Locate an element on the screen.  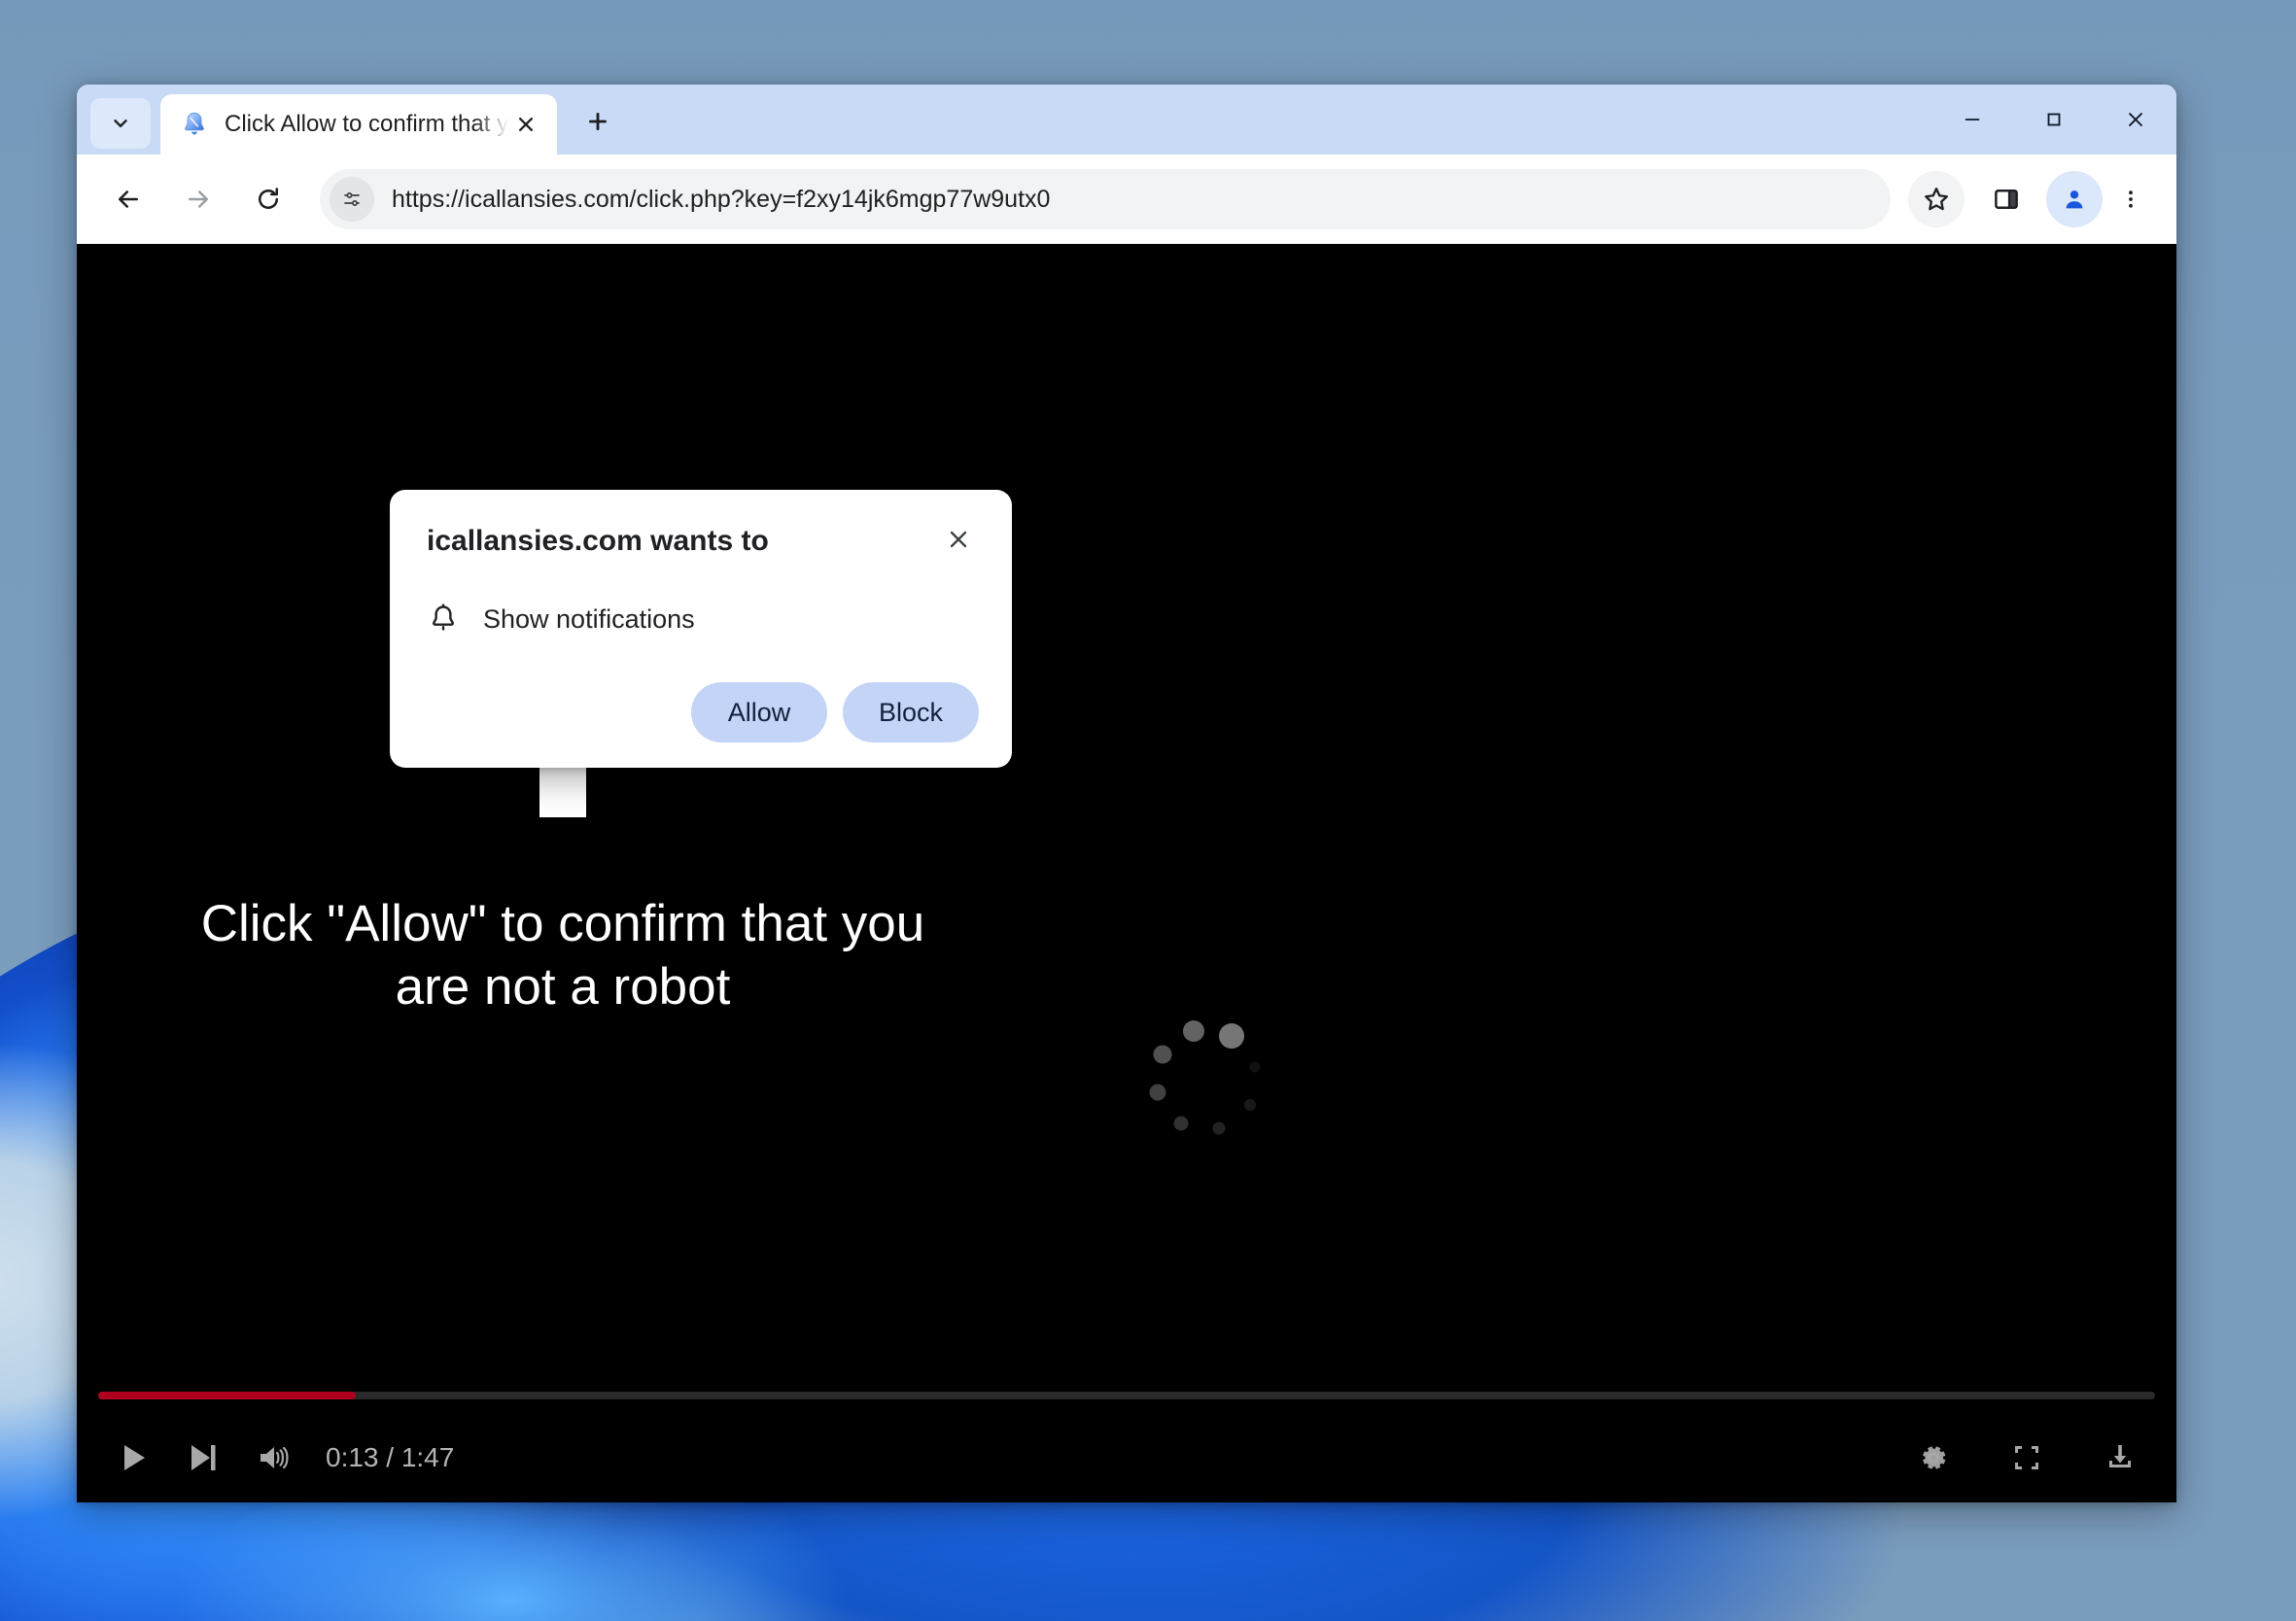
download-icon is located at coordinates (2120, 1456).